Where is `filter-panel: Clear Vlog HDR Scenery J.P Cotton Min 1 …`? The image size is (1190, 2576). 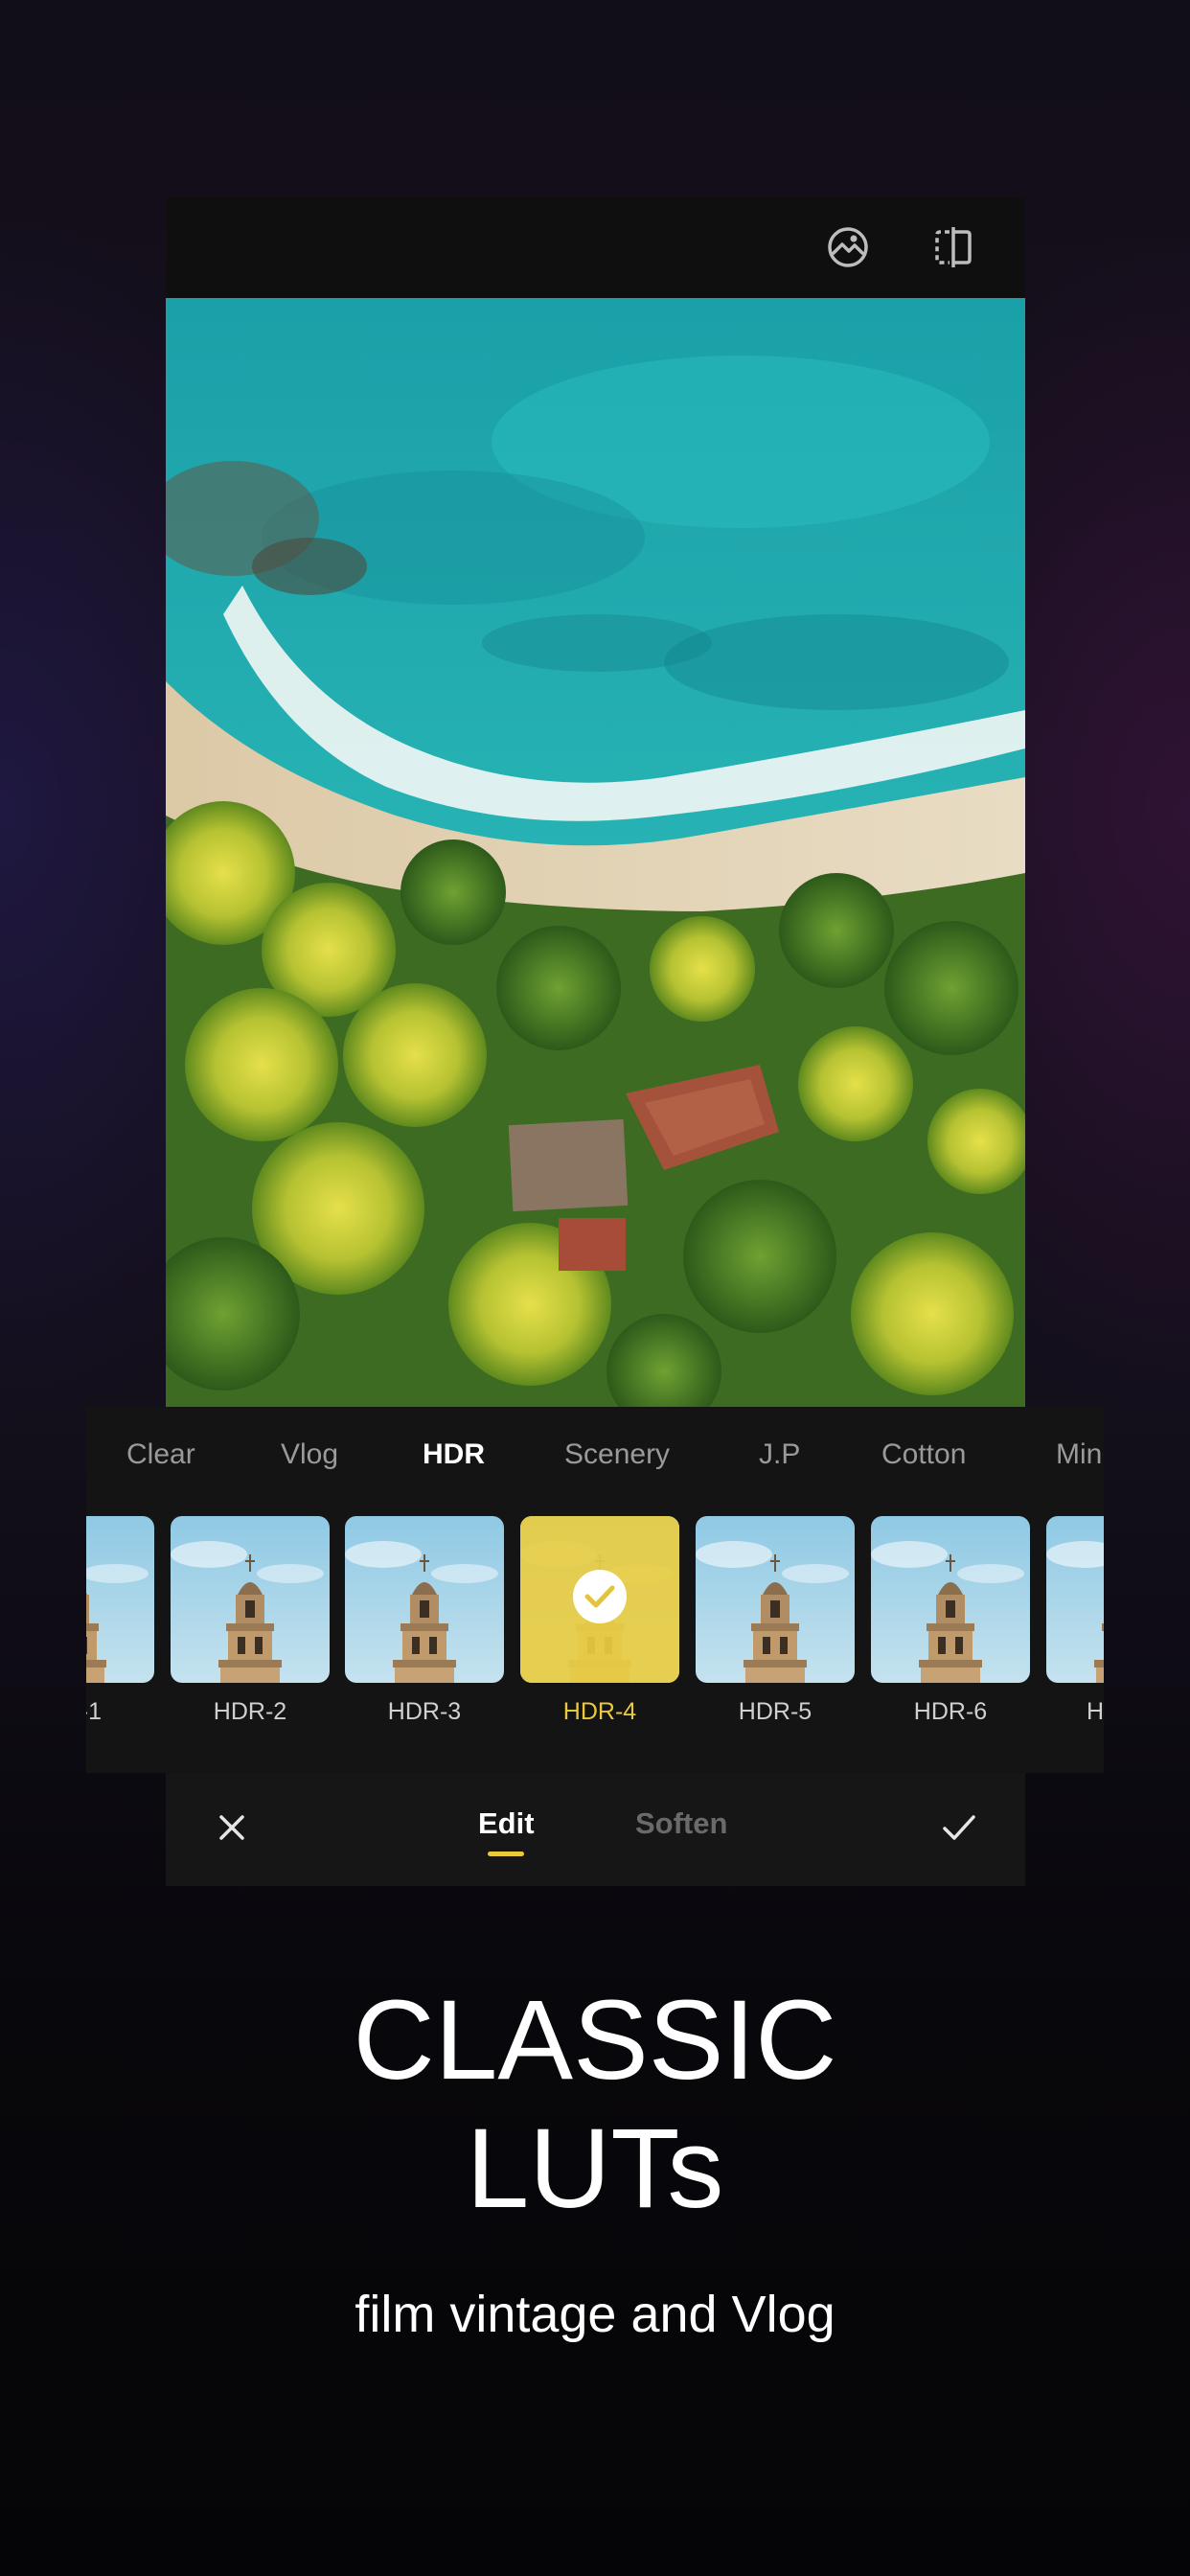
filter-panel: Clear Vlog HDR Scenery J.P Cotton Min 1 … is located at coordinates (595, 1590).